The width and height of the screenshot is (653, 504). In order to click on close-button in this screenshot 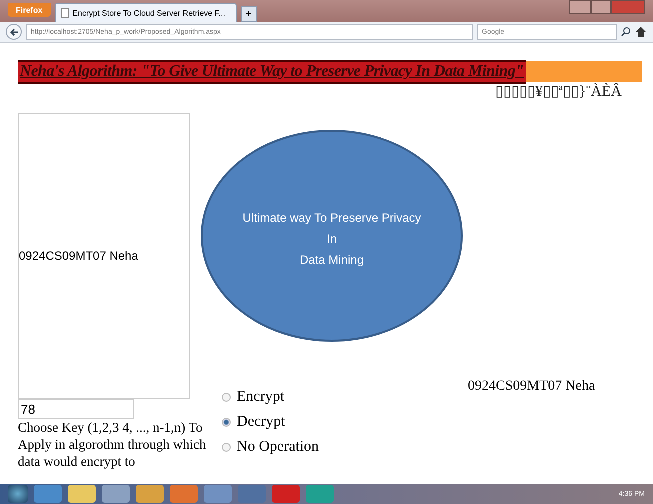, I will do `click(628, 7)`.